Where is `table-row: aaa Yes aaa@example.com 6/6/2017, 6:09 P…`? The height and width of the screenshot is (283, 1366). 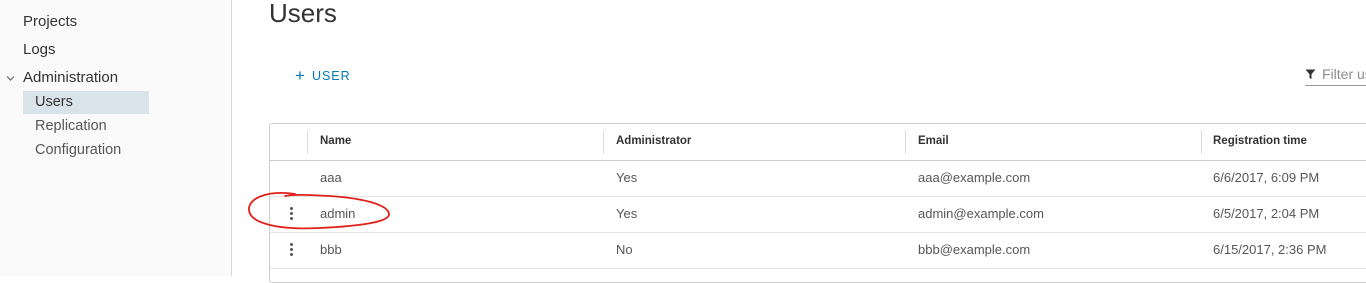 table-row: aaa Yes aaa@example.com 6/6/2017, 6:09 P… is located at coordinates (818, 178).